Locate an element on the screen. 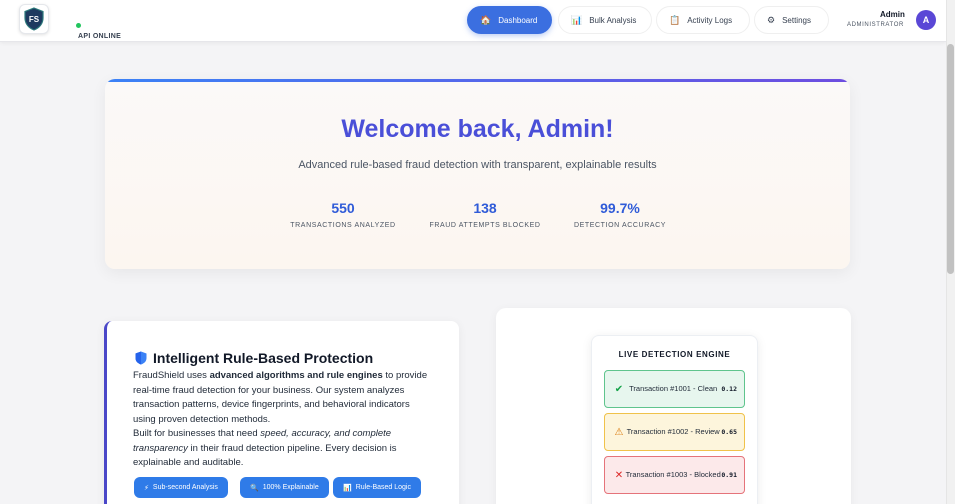  nav-settings-label: Settings is located at coordinates (796, 20).